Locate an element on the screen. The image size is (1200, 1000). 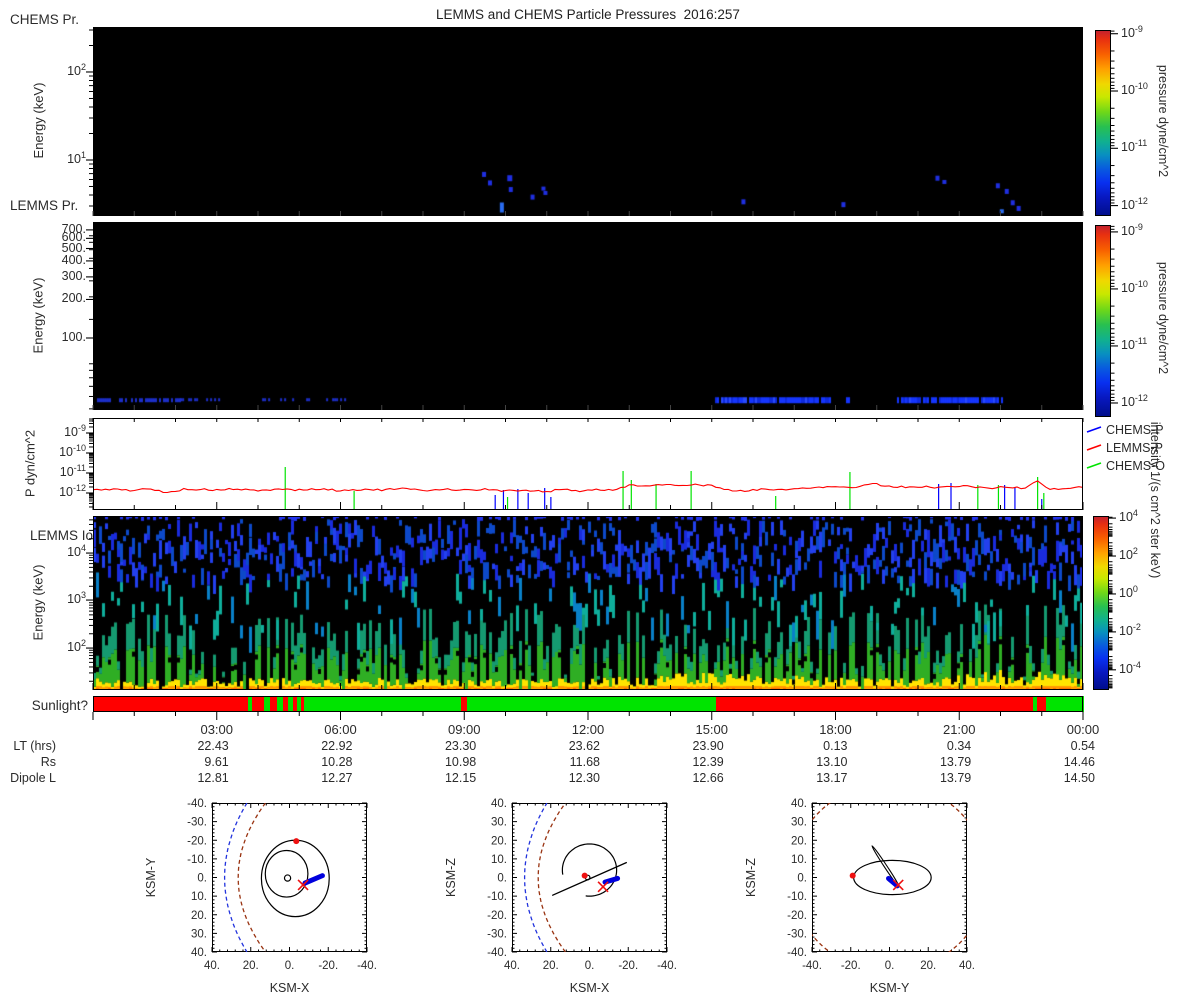
ephemeris-value: 0.34 is located at coordinates (959, 746).